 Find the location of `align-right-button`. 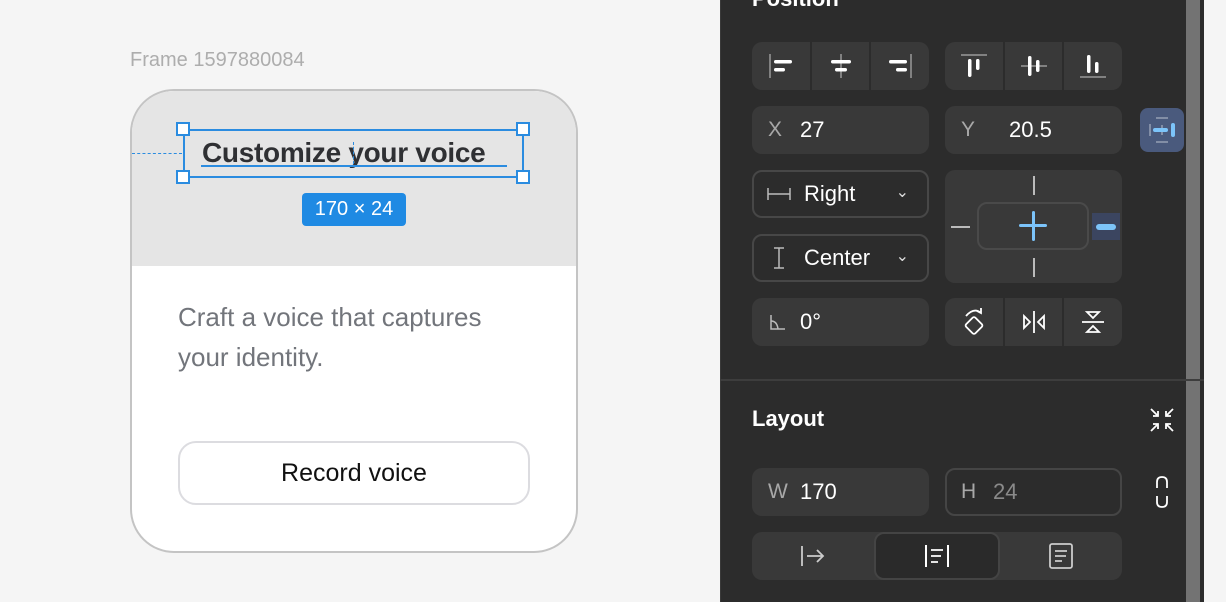

align-right-button is located at coordinates (900, 66).